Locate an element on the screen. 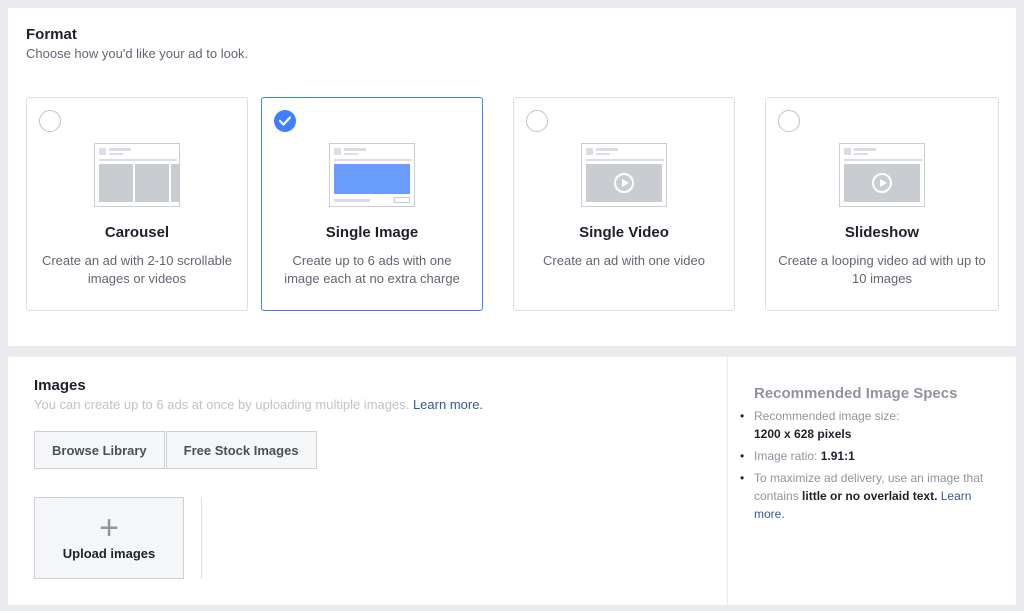  carousel-thumbnail-icon is located at coordinates (137, 175).